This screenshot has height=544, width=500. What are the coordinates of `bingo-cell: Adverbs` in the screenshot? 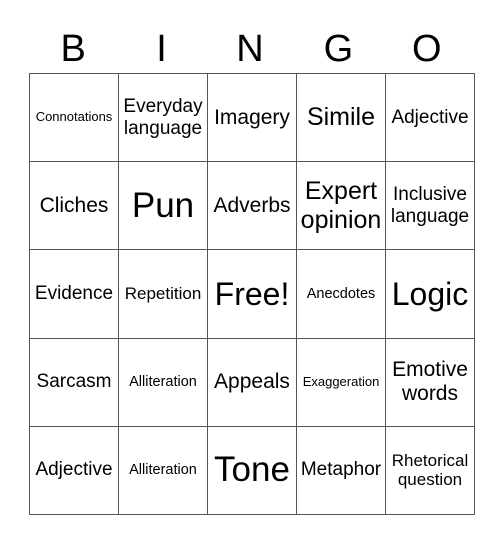 It's located at (252, 206).